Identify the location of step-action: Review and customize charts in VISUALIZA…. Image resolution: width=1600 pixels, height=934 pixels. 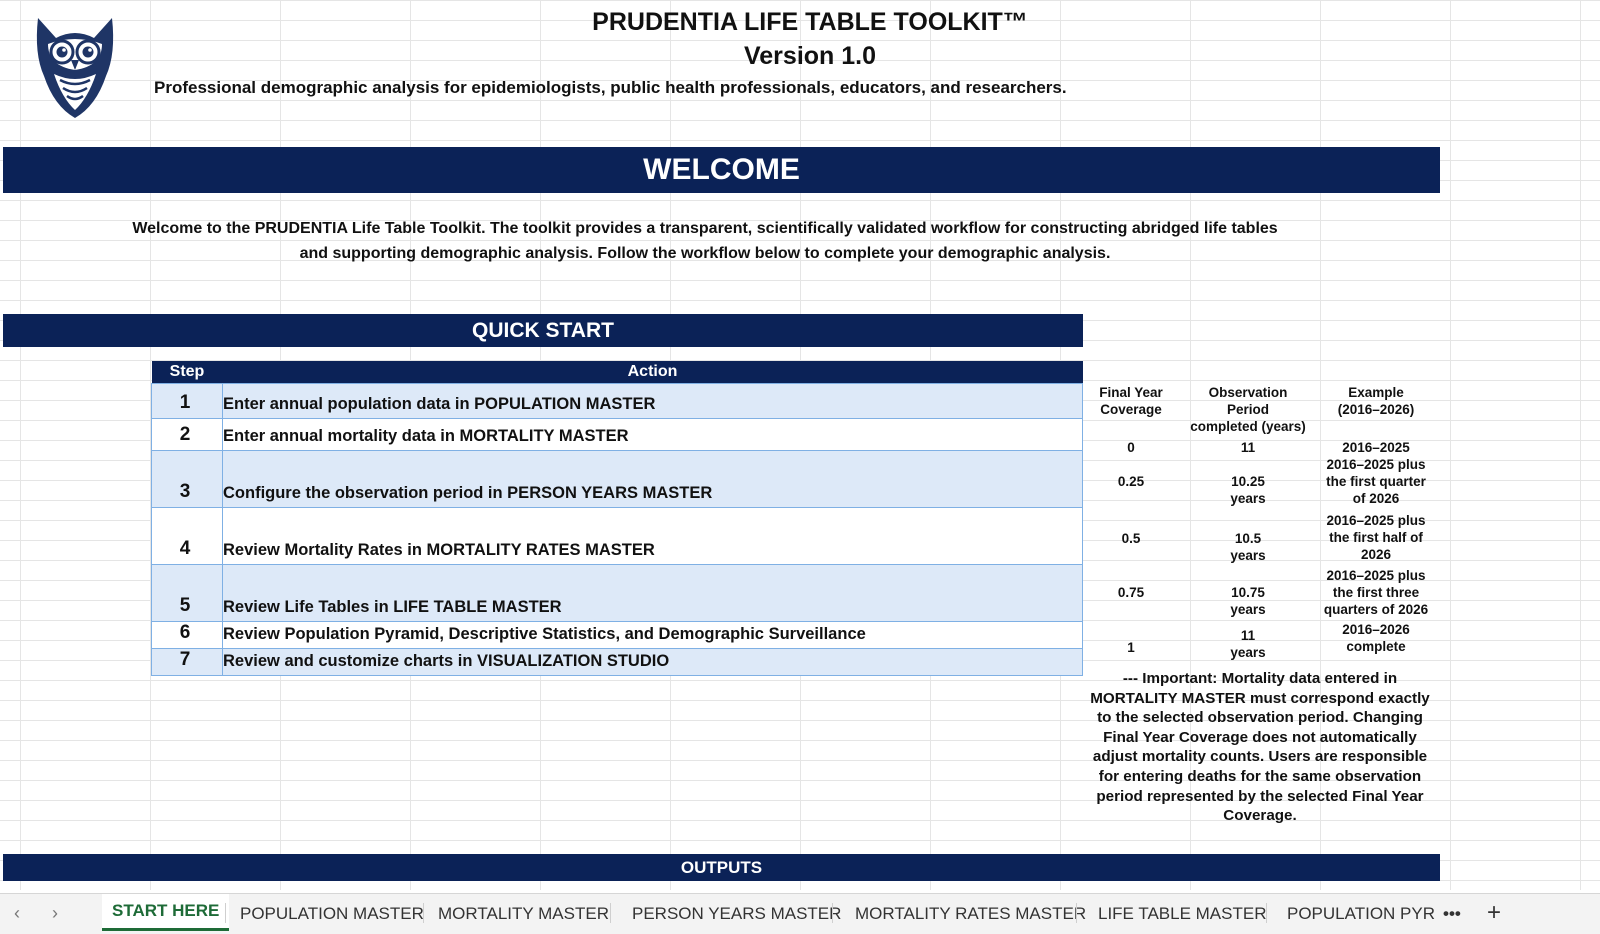
(652, 662).